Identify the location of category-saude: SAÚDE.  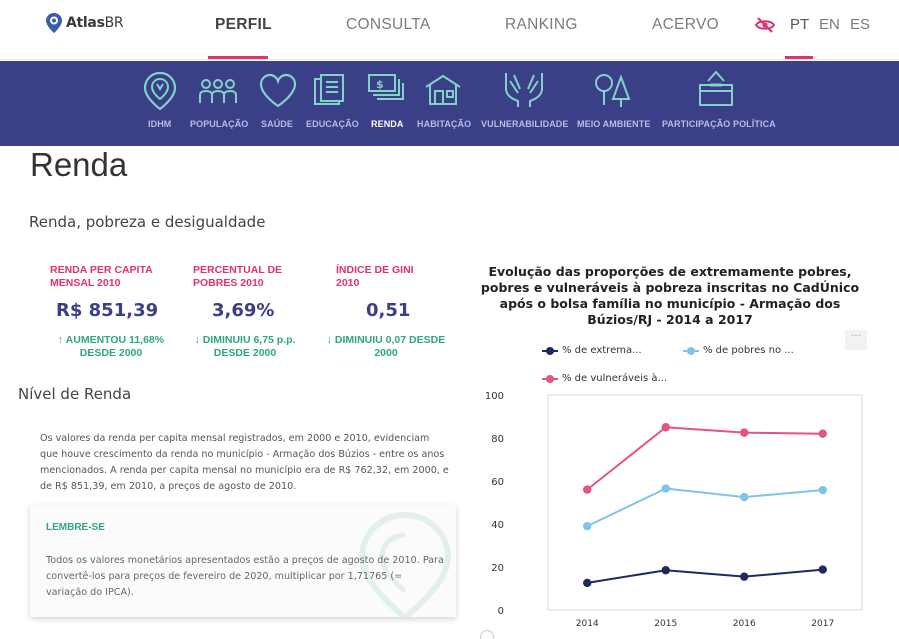
(278, 103).